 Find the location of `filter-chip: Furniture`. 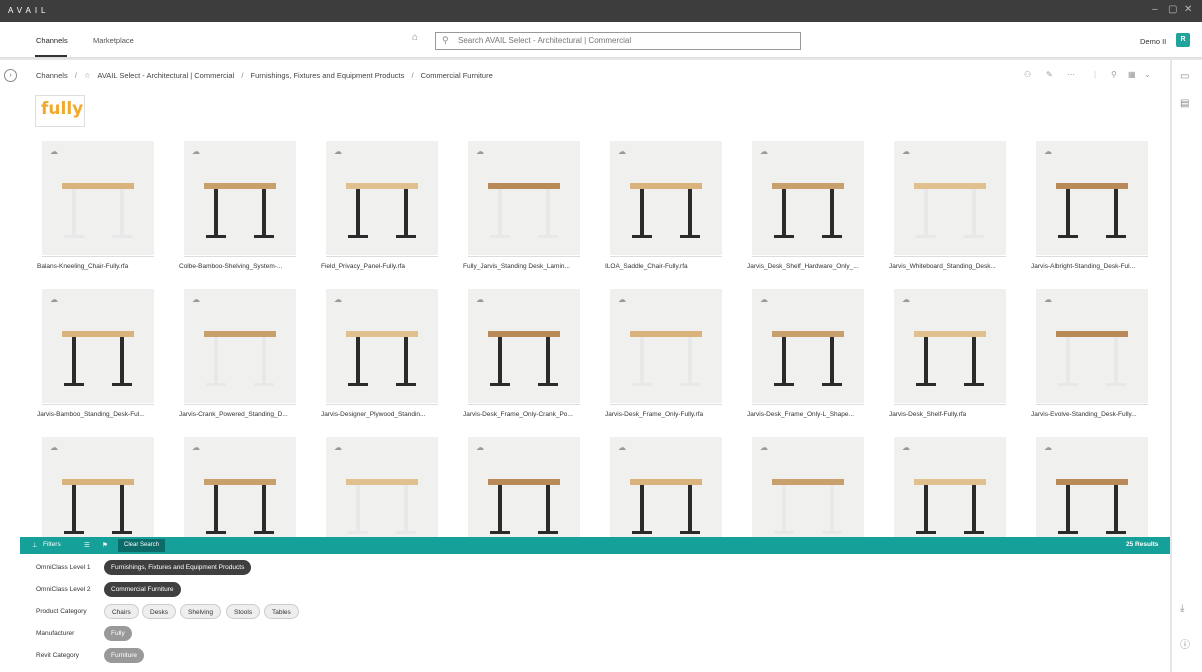

filter-chip: Furniture is located at coordinates (124, 655).